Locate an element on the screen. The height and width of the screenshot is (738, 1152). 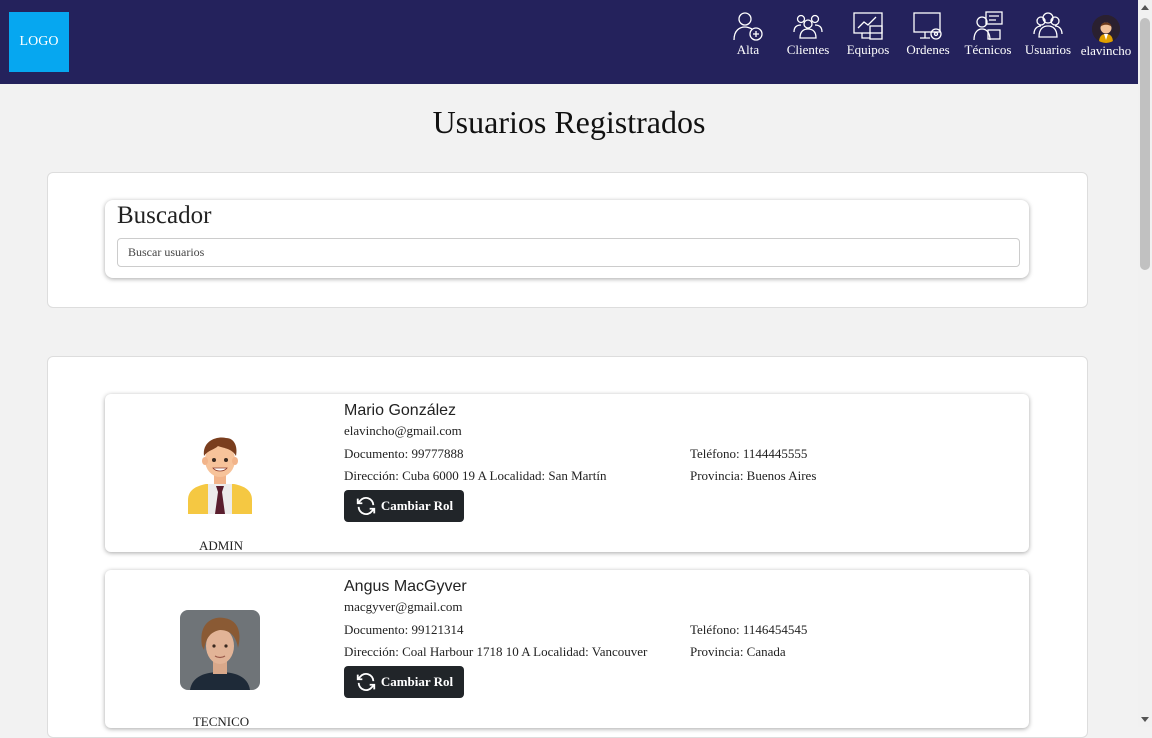
technicians-icon is located at coordinates (988, 26).